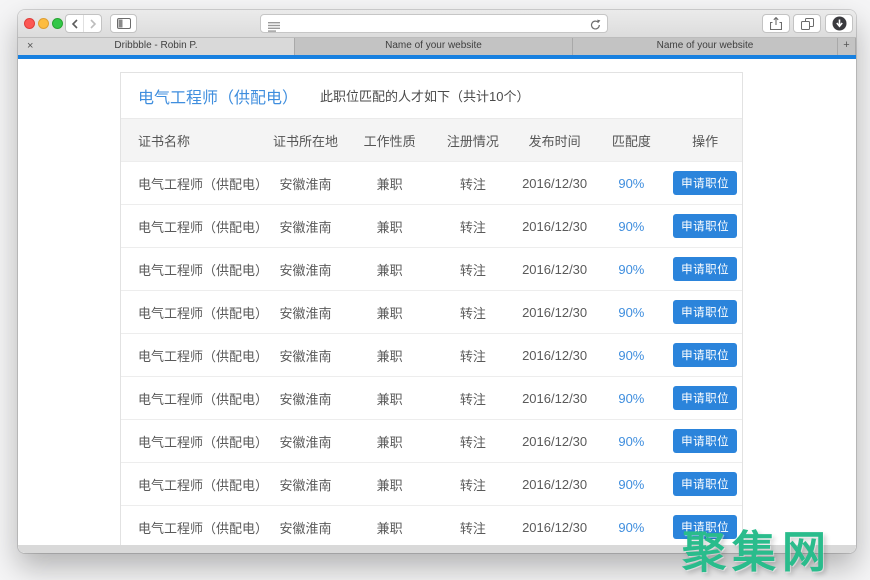 This screenshot has height=580, width=870. Describe the element at coordinates (74, 23) in the screenshot. I see `back-button` at that location.